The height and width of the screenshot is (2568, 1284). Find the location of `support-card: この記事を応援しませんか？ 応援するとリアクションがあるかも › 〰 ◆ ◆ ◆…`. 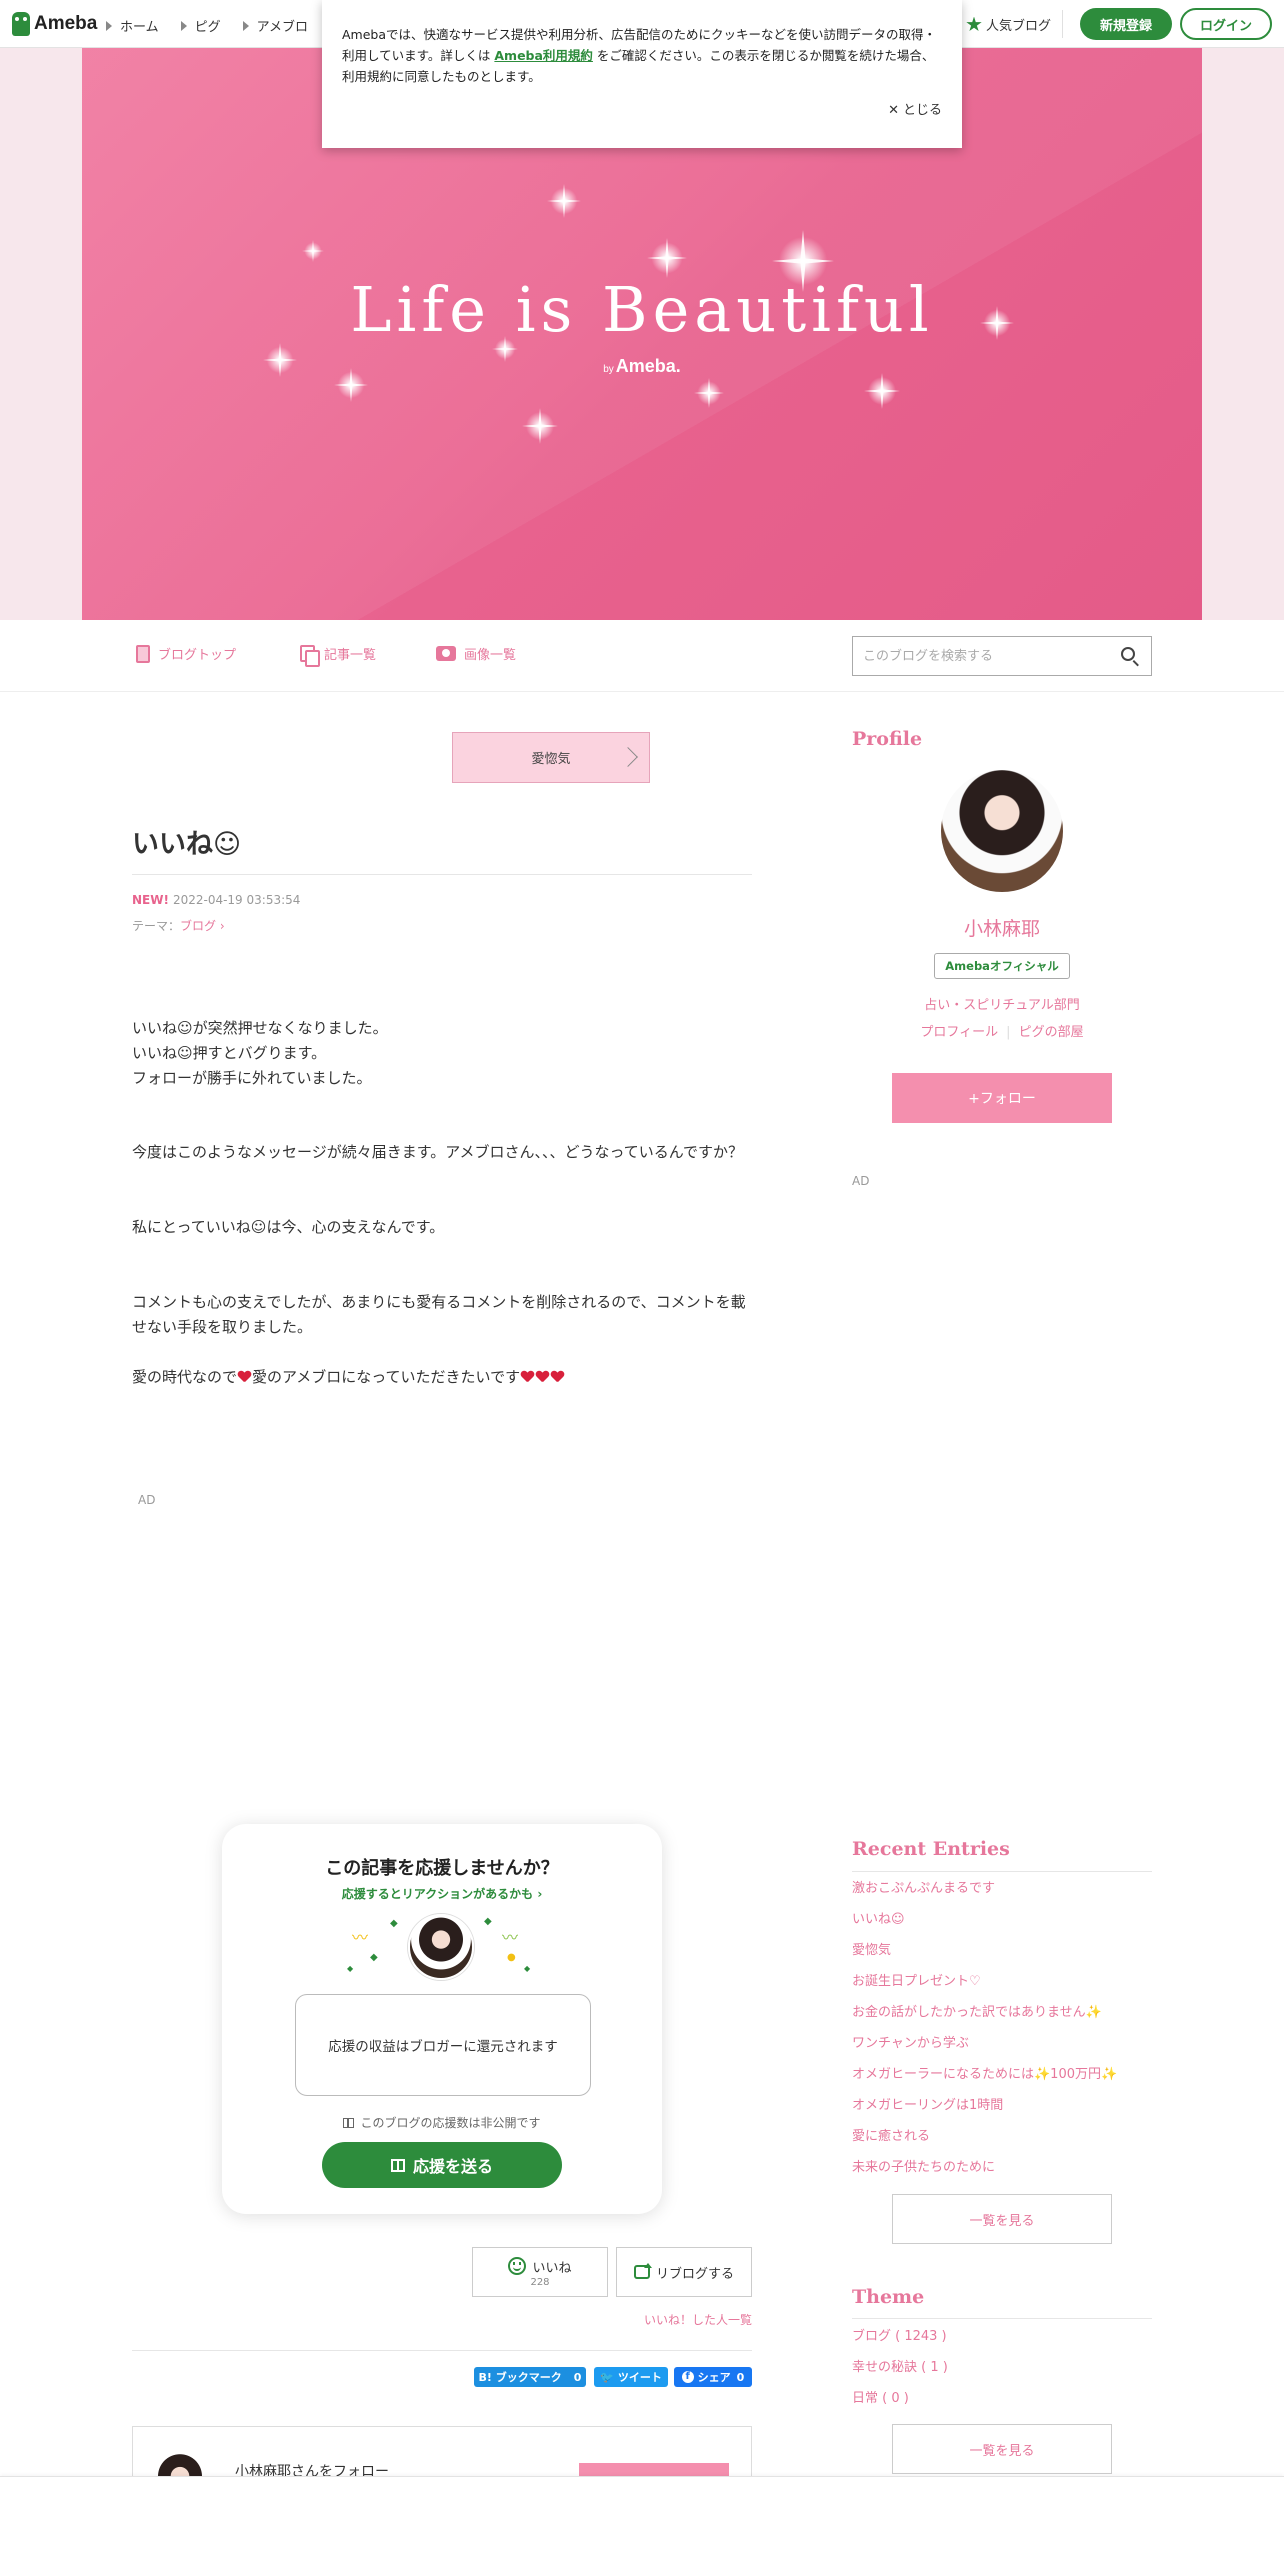

support-card: この記事を応援しませんか？ 応援するとリアクションがあるかも › 〰 ◆ ◆ ◆… is located at coordinates (442, 2019).